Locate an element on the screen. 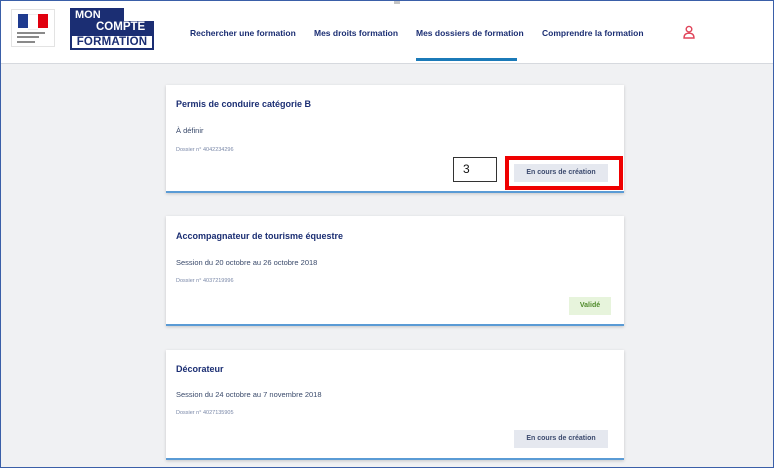 This screenshot has height=468, width=774. dossier-session: À définir is located at coordinates (190, 130).